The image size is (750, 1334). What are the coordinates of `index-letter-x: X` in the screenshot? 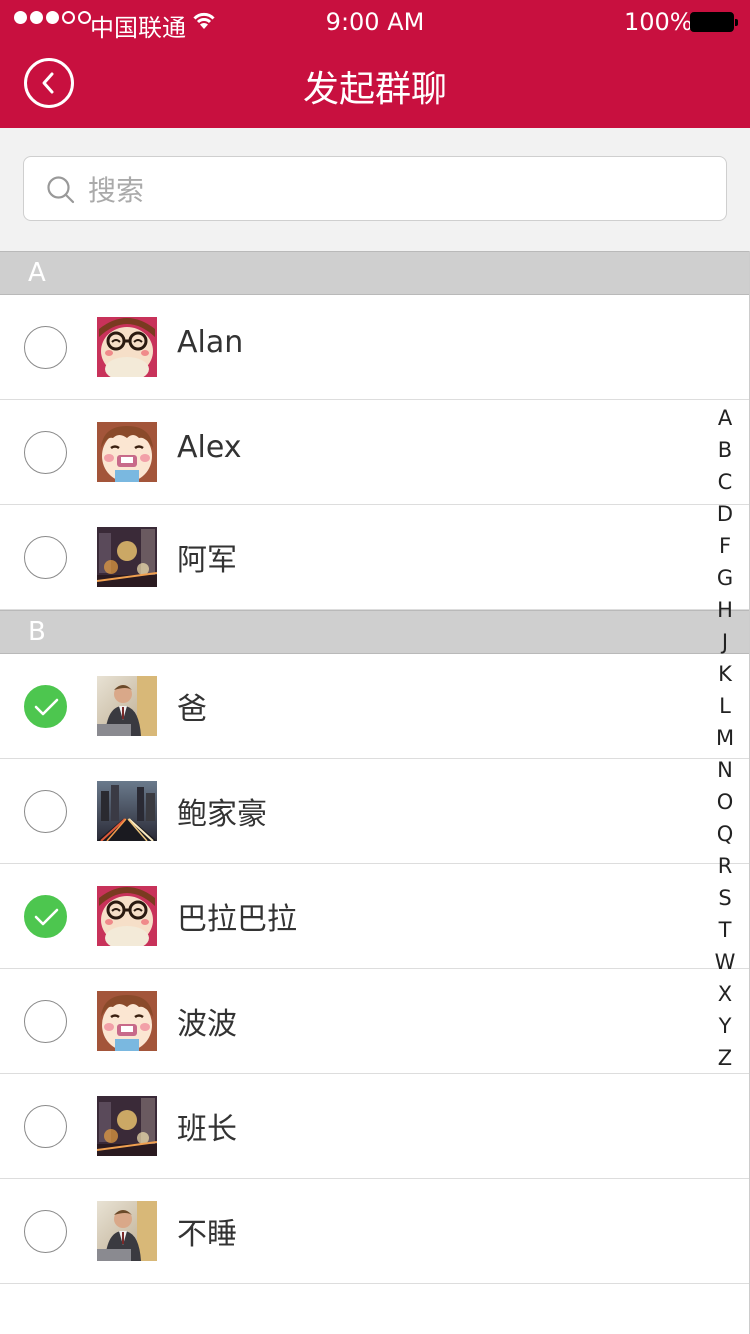 It's located at (725, 994).